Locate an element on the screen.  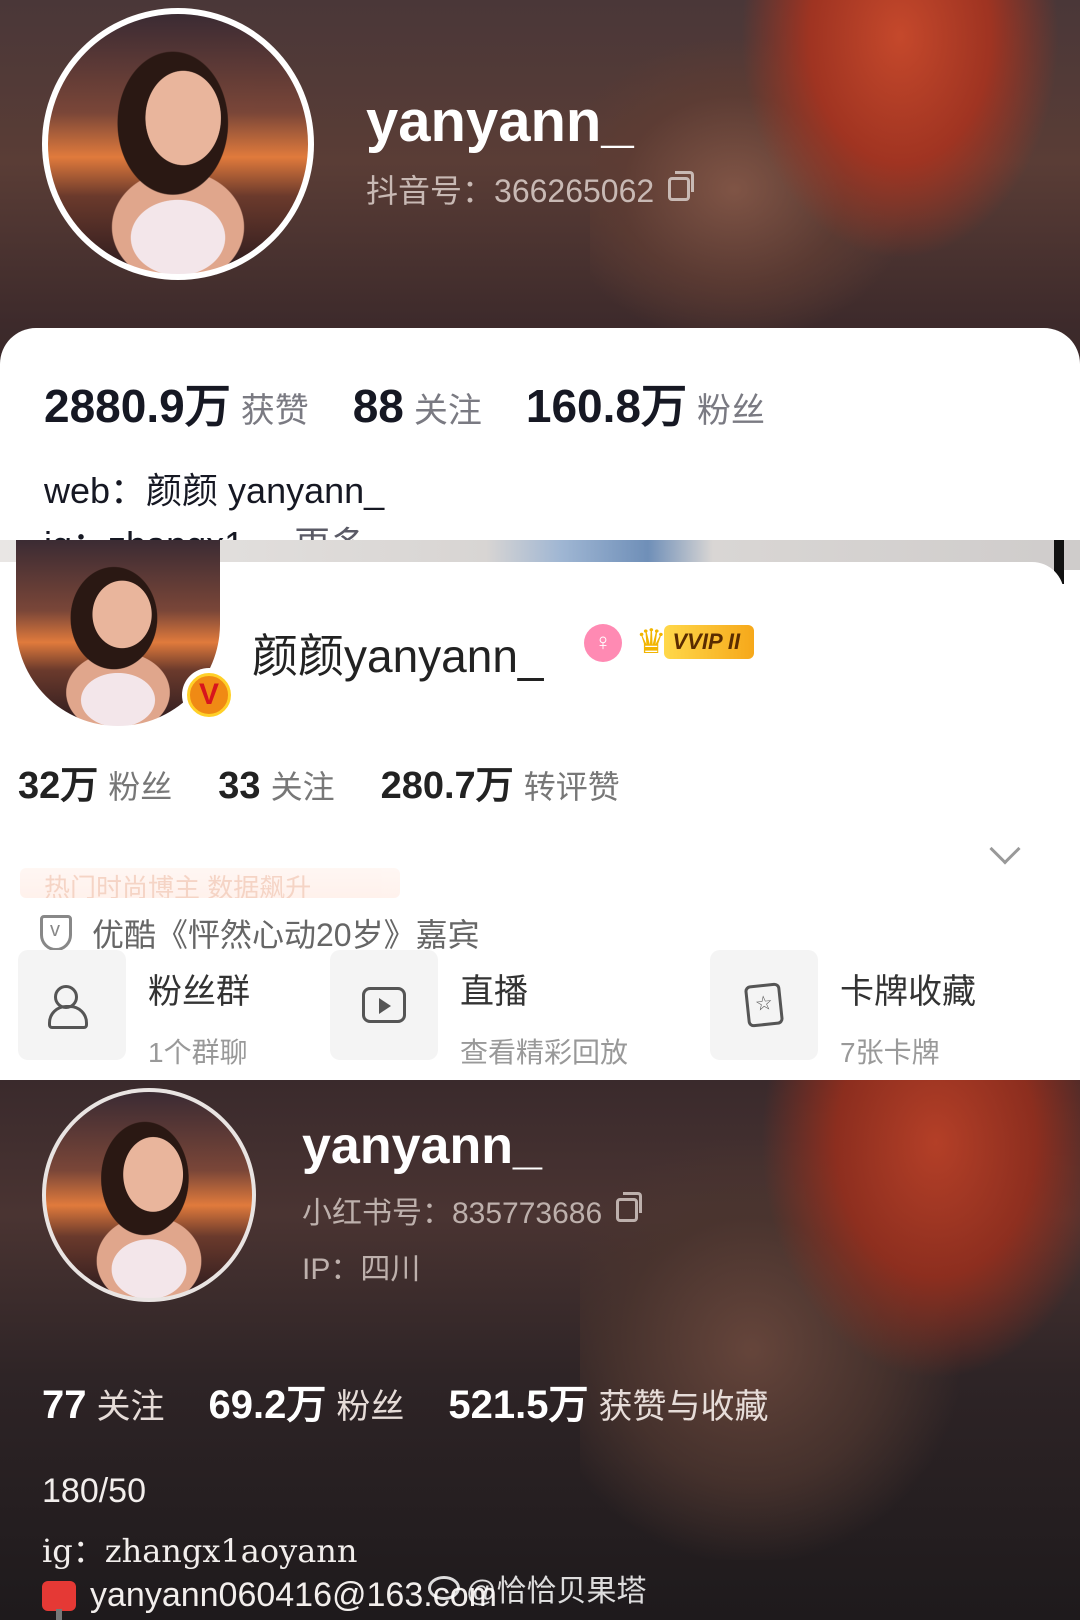
stat-followers: 160.8万 粉丝 is located at coordinates (645, 403).